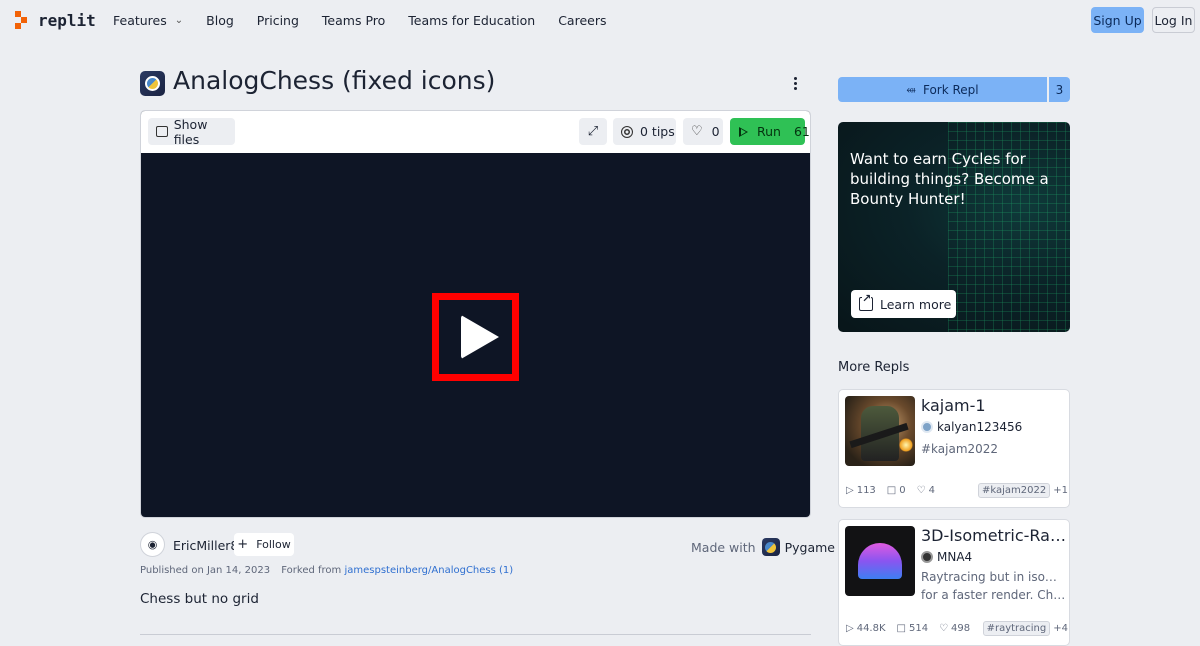 This screenshot has width=1200, height=646. Describe the element at coordinates (960, 449) in the screenshot. I see `card-description-line: #kajam2022` at that location.